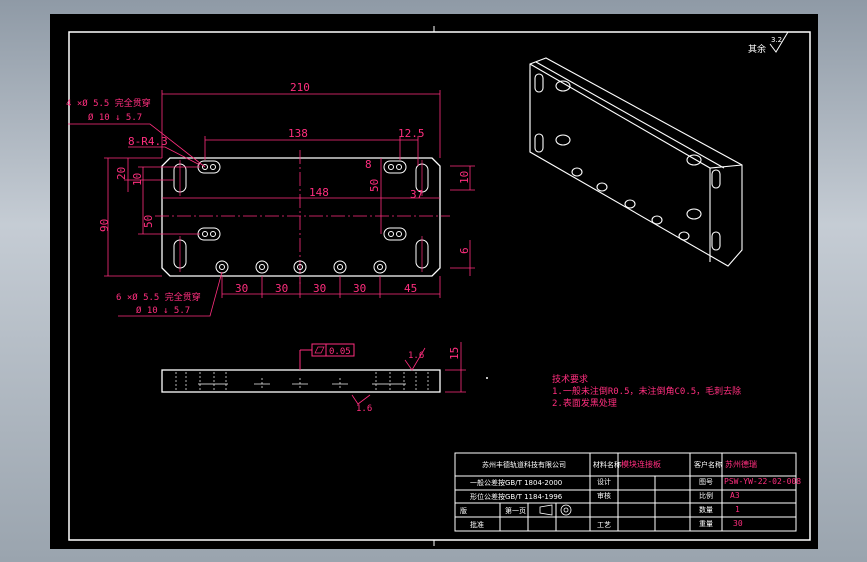 Image resolution: width=867 pixels, height=562 pixels. What do you see at coordinates (148, 141) in the screenshot?
I see `radius-label: 8-R4.3` at bounding box center [148, 141].